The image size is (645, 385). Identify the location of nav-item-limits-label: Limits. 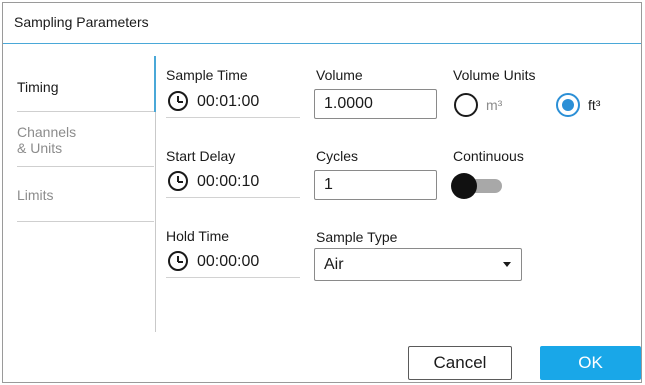
(35, 195).